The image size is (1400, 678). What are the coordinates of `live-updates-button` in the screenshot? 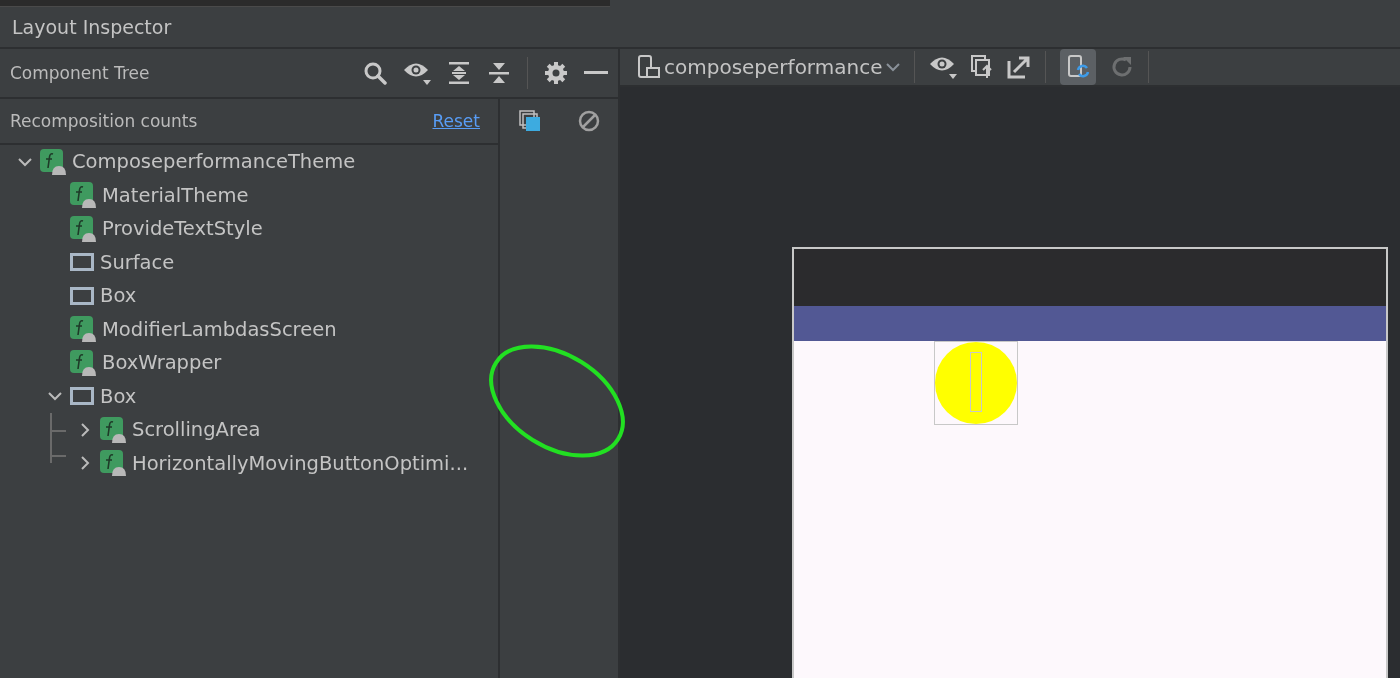 It's located at (1078, 67).